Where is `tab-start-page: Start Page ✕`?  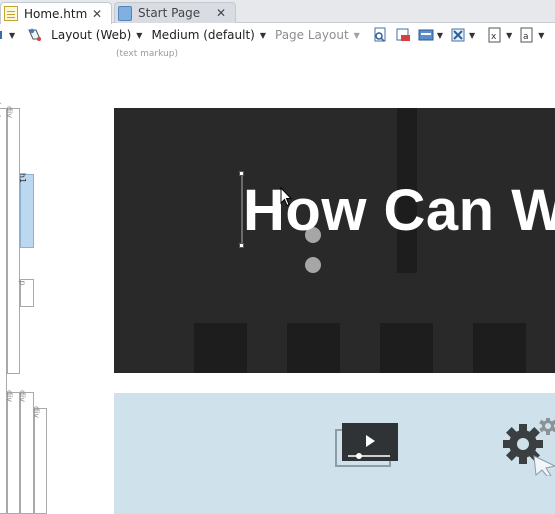
tab-start-page: Start Page ✕ is located at coordinates (175, 12).